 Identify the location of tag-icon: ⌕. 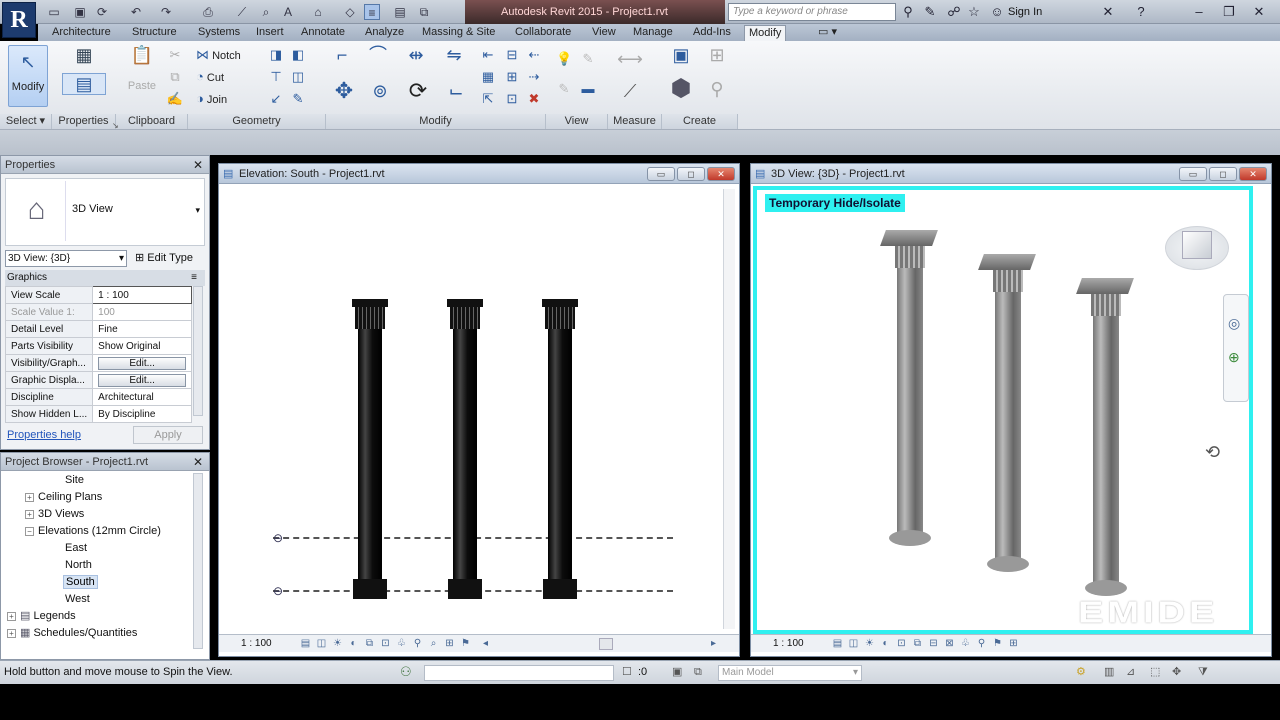
(266, 12).